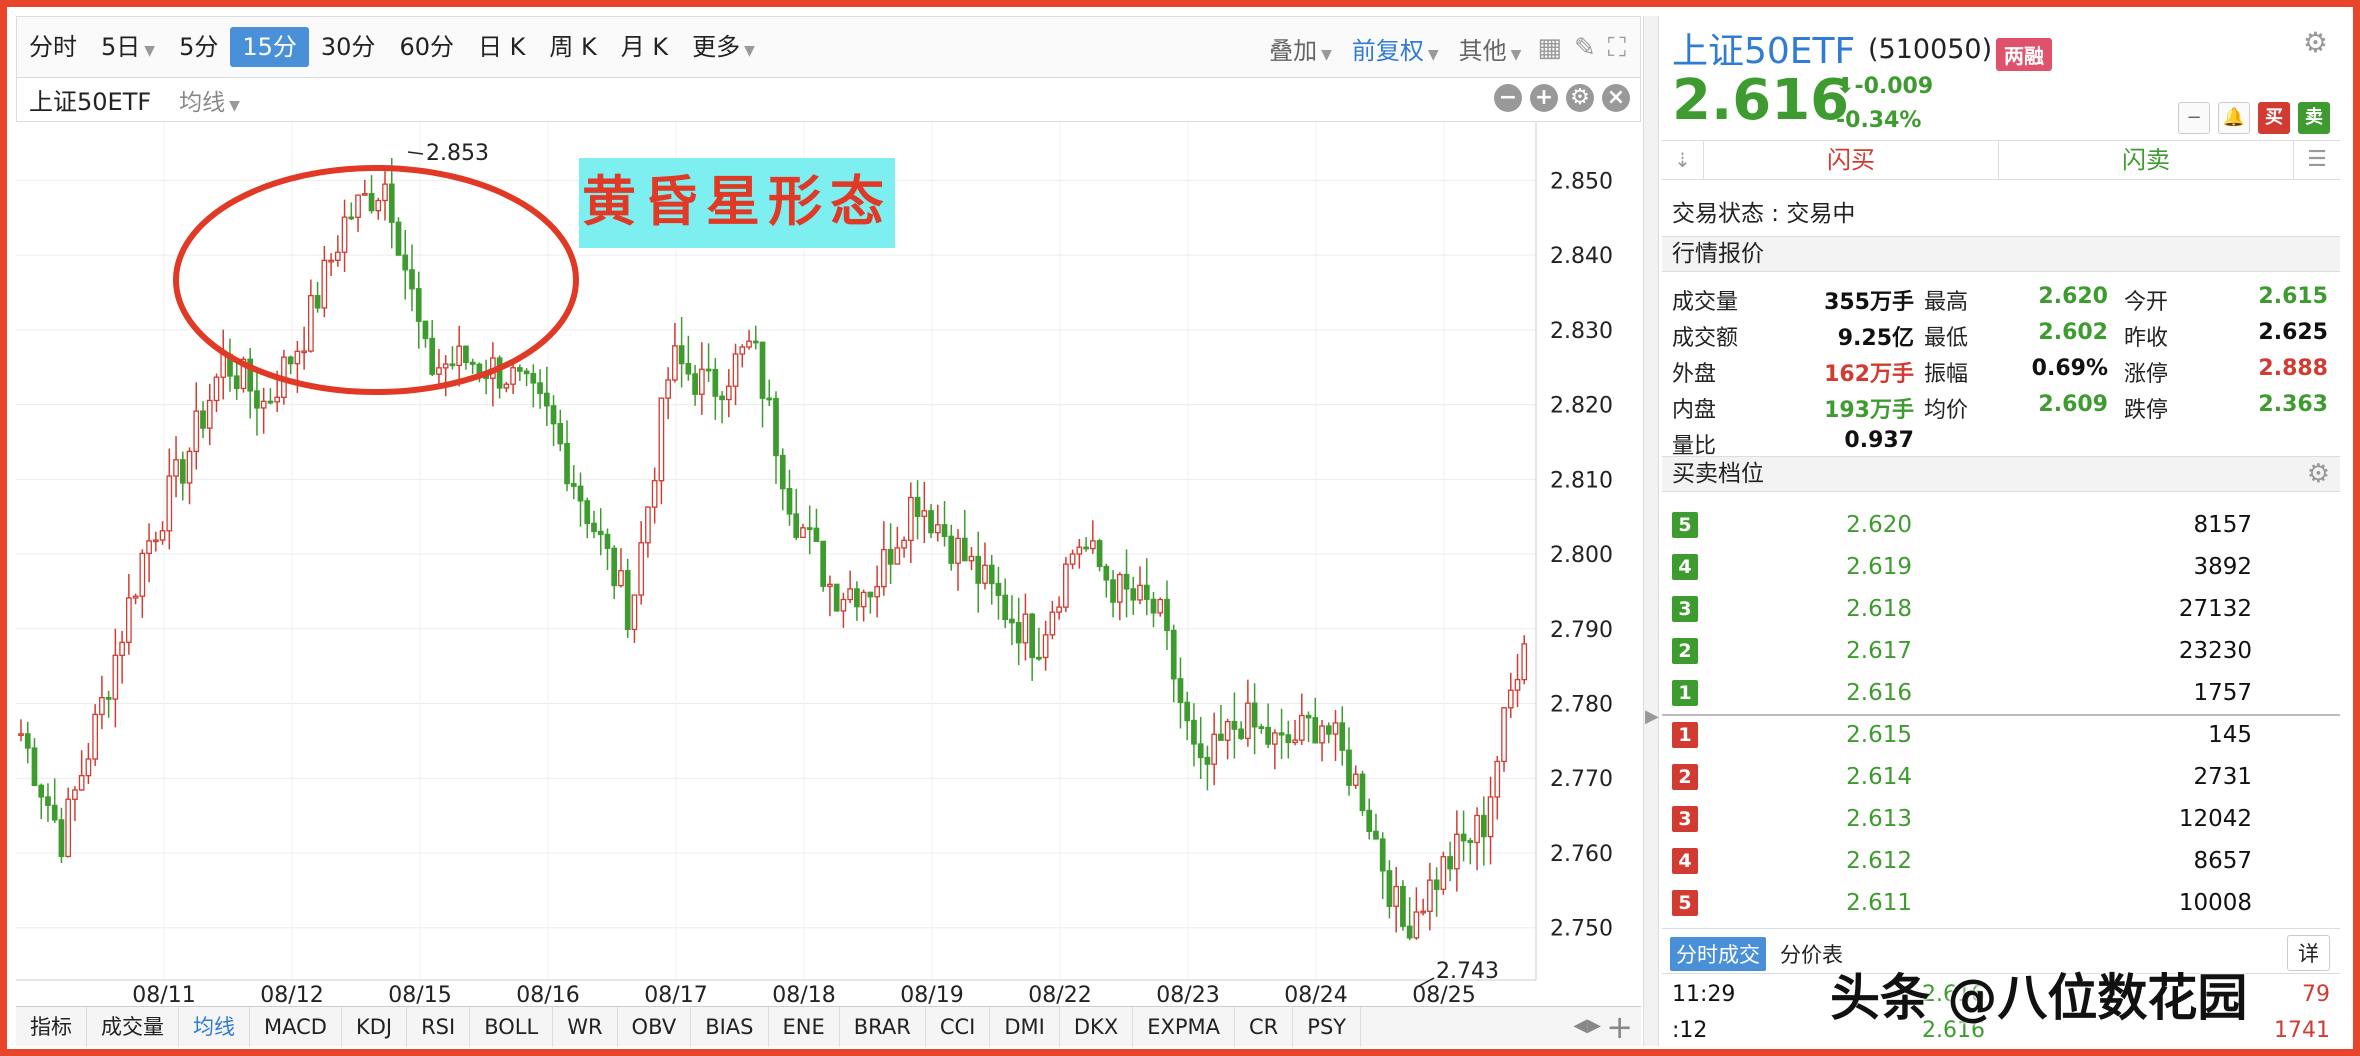 This screenshot has height=1056, width=2360. I want to click on x-tick-label: 08/25, so click(1443, 994).